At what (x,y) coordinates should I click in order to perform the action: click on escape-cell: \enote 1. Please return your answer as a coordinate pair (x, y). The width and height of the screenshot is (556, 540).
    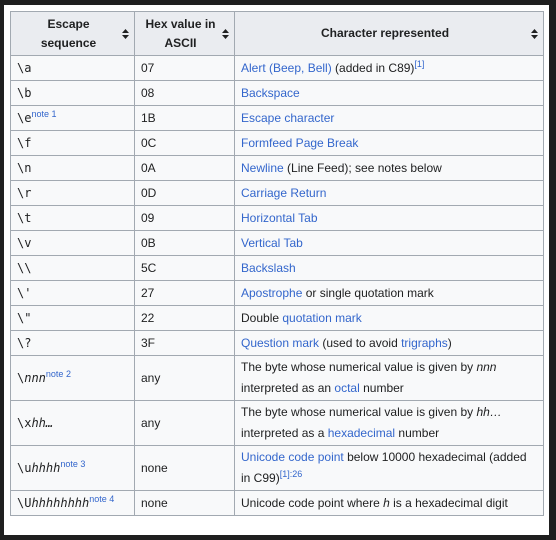
    Looking at the image, I should click on (72, 118).